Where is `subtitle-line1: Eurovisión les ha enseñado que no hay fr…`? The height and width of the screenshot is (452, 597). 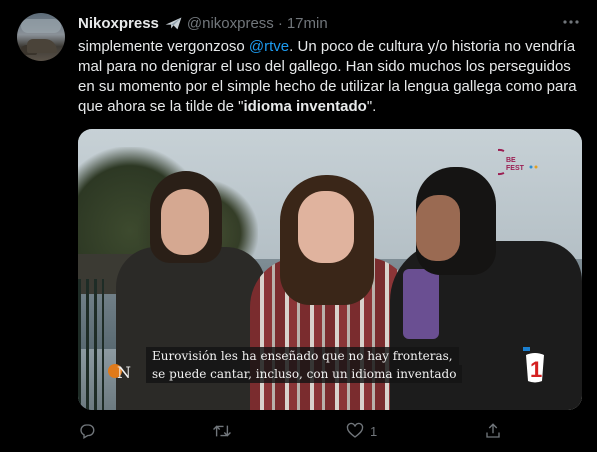
subtitle-line1: Eurovisión les ha enseñado que no hay fr… is located at coordinates (302, 356).